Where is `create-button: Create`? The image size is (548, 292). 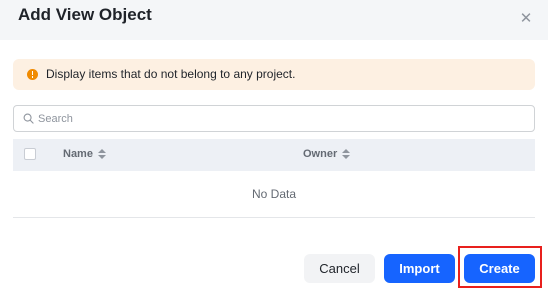
create-button: Create is located at coordinates (499, 268).